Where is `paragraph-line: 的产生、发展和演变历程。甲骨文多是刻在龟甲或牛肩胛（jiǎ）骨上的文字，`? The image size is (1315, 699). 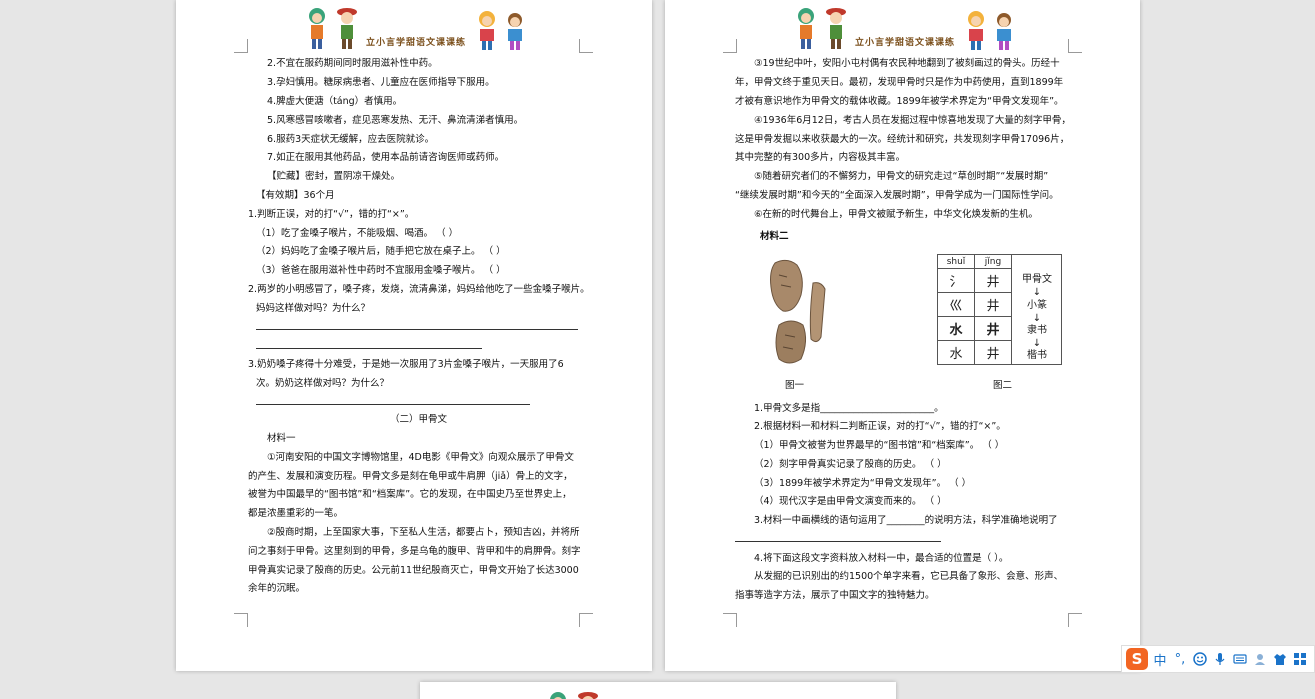
paragraph-line: 的产生、发展和演变历程。甲骨文多是刻在龟甲或牛肩胛（jiǎ）骨上的文字， is located at coordinates (410, 476).